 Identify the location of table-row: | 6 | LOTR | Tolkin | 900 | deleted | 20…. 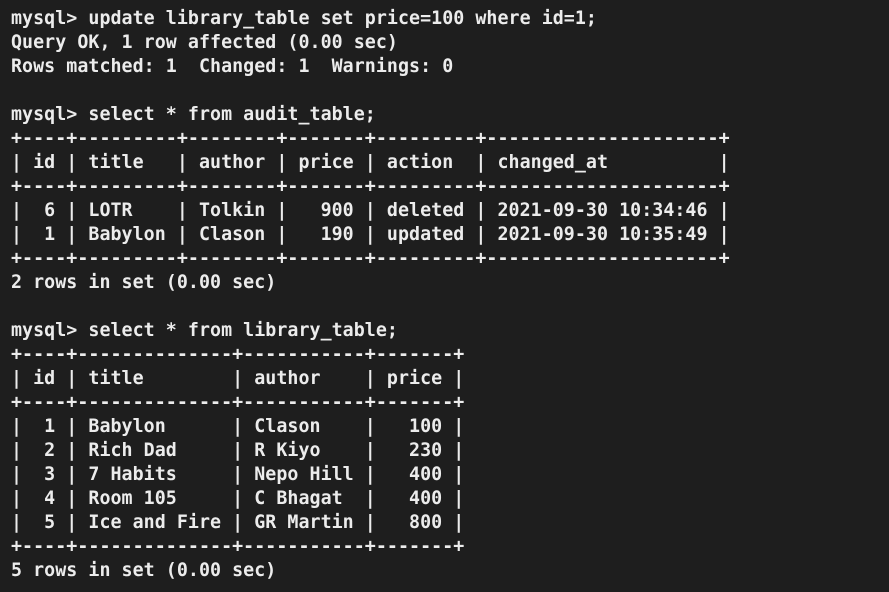
(370, 210).